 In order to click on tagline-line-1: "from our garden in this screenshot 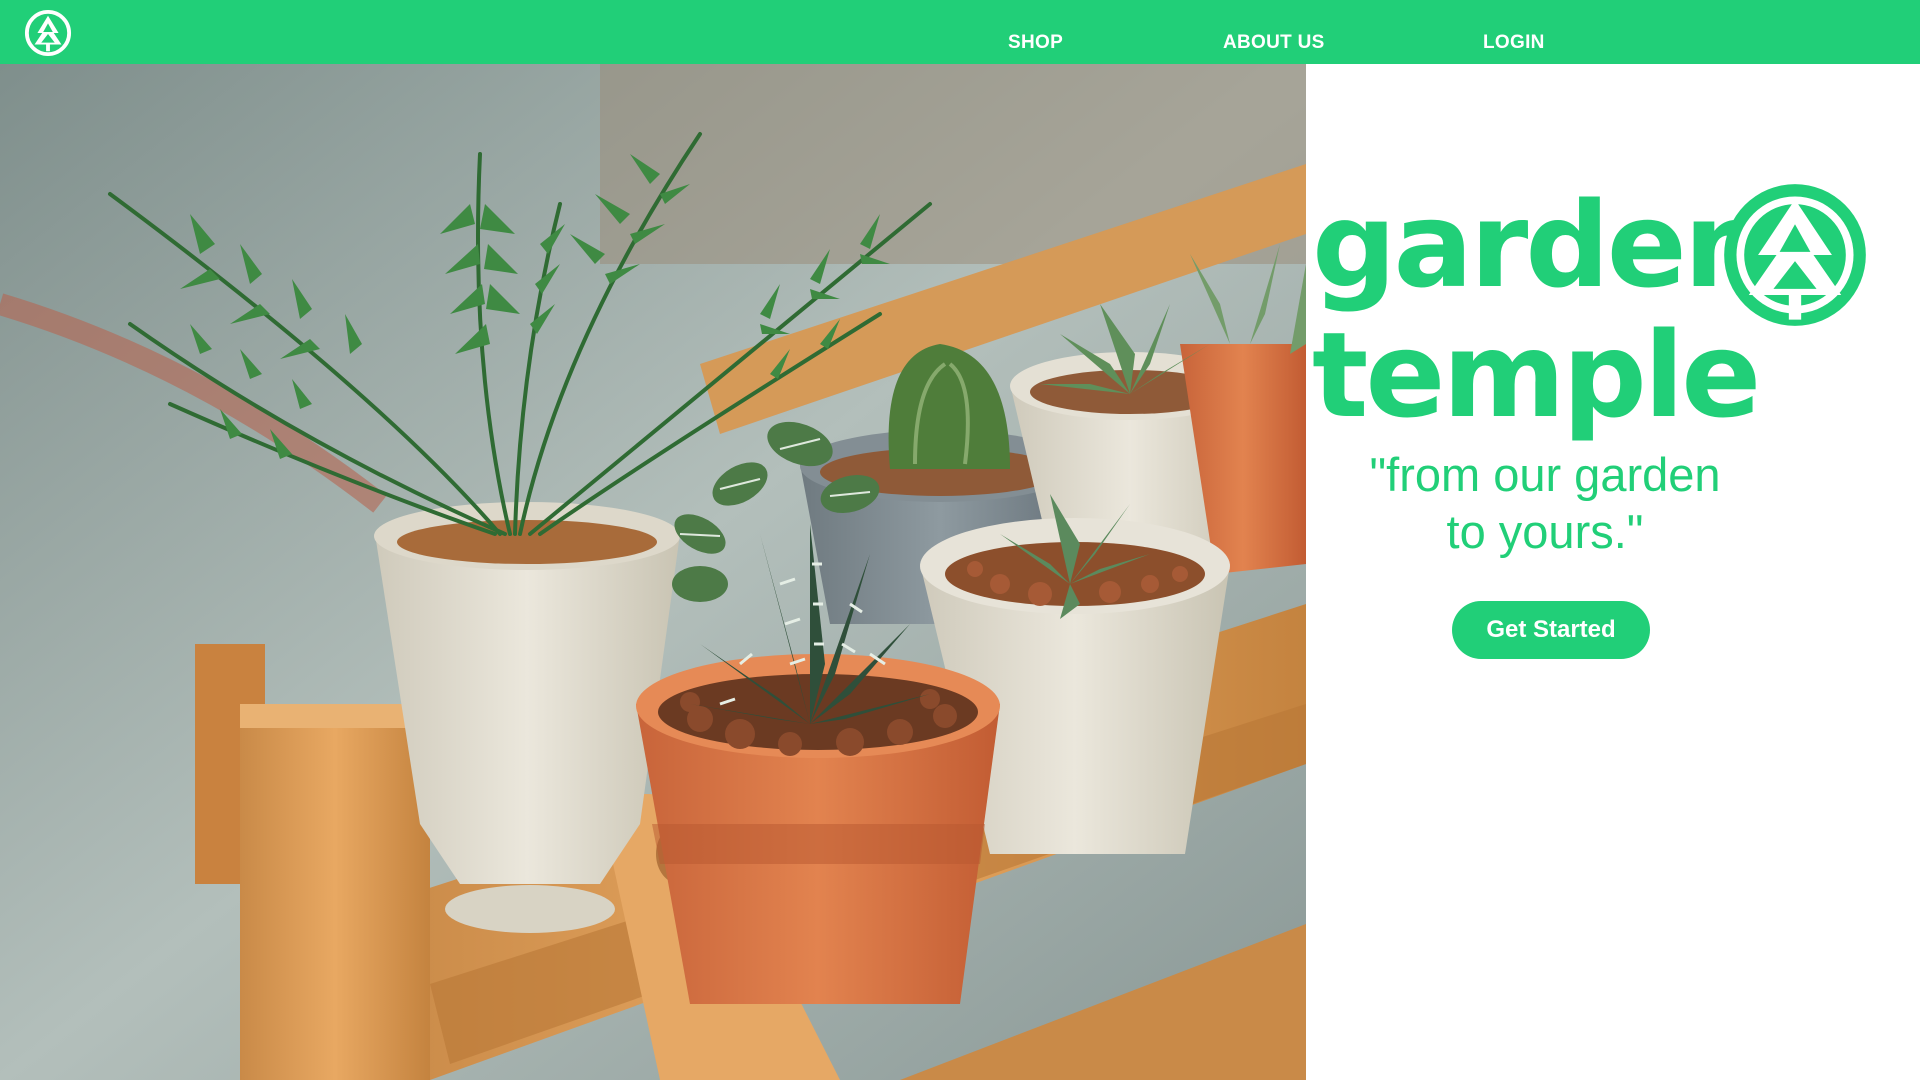, I will do `click(1545, 474)`.